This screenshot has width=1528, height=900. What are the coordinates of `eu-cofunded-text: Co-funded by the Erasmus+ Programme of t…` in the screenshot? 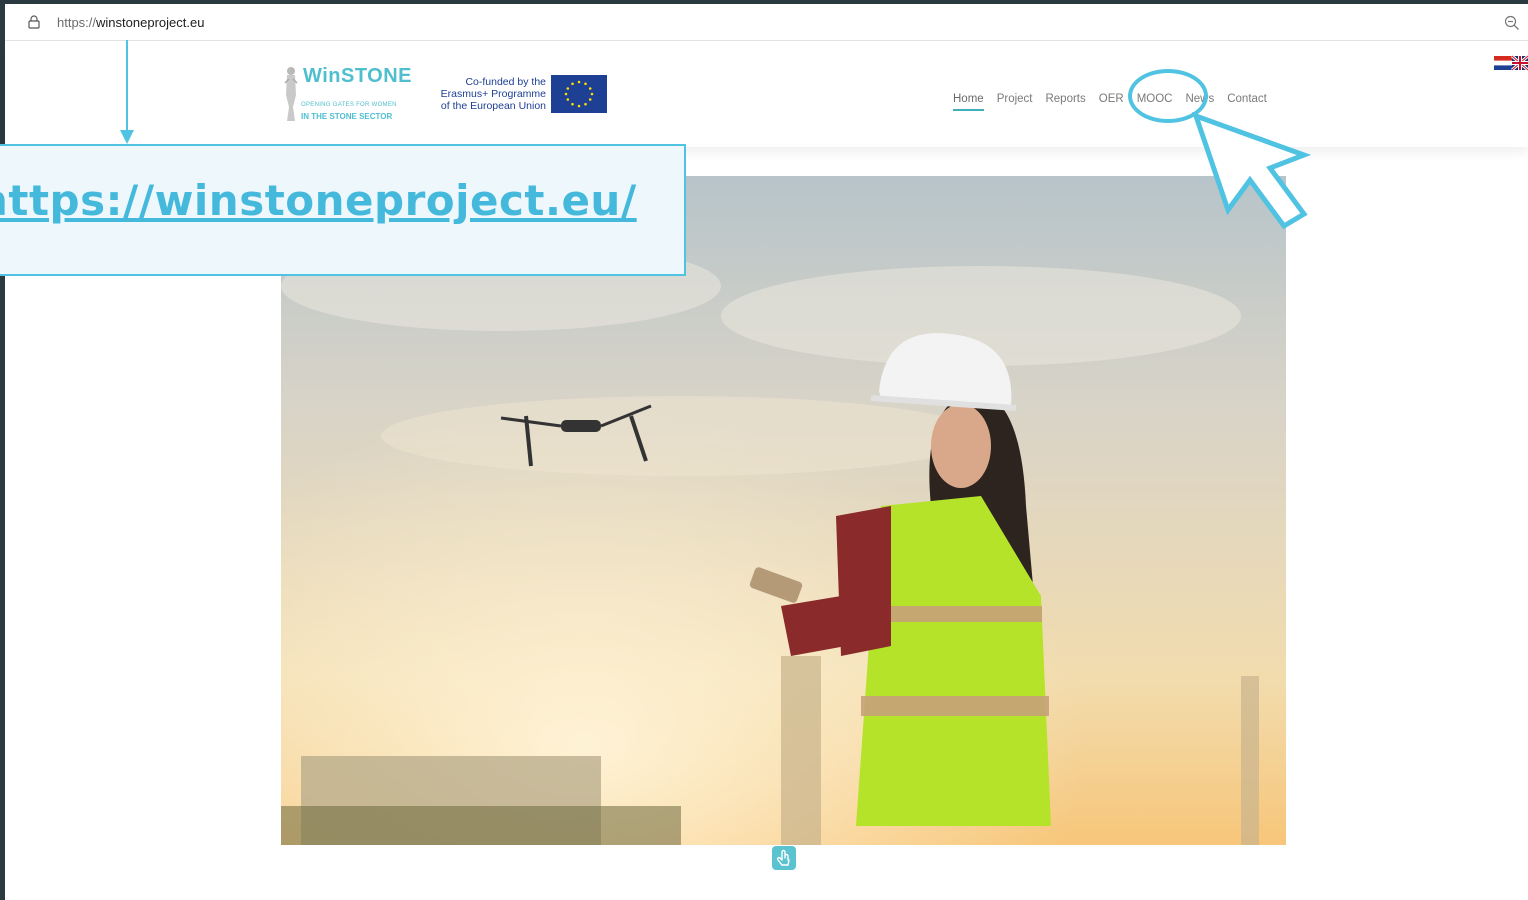 It's located at (488, 94).